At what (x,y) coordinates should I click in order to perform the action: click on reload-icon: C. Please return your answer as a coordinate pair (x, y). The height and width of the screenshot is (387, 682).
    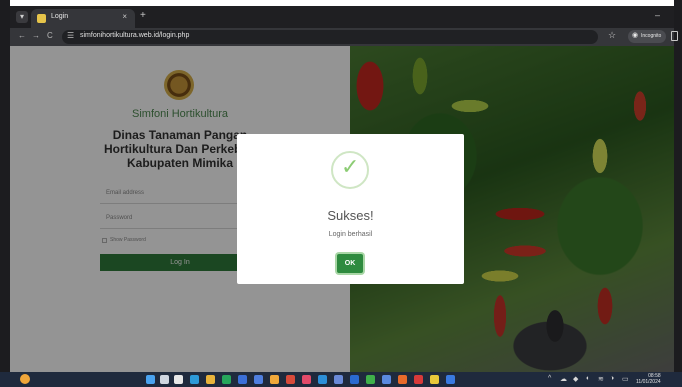
    Looking at the image, I should click on (50, 35).